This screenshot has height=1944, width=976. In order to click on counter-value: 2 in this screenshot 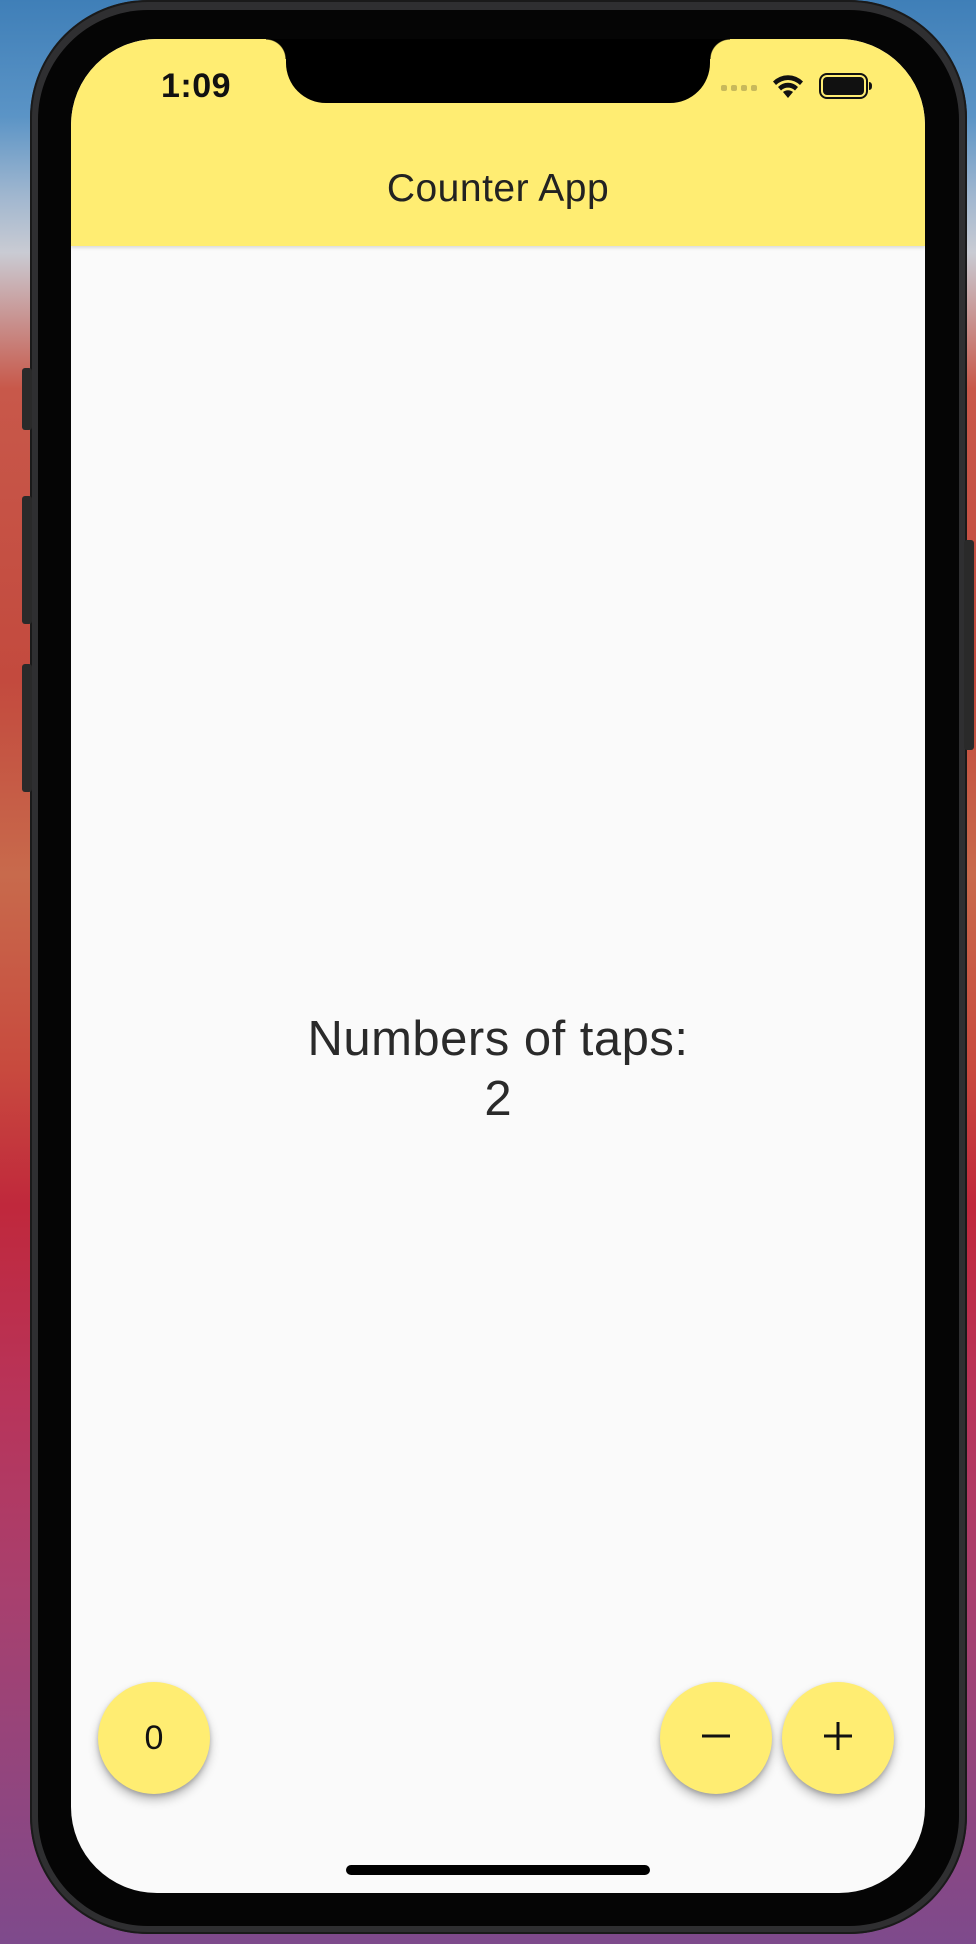, I will do `click(498, 1099)`.